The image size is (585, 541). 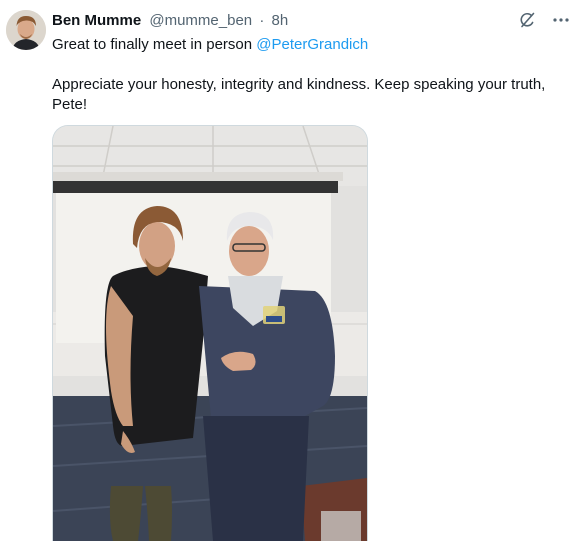 I want to click on post-time: 8h, so click(x=279, y=20).